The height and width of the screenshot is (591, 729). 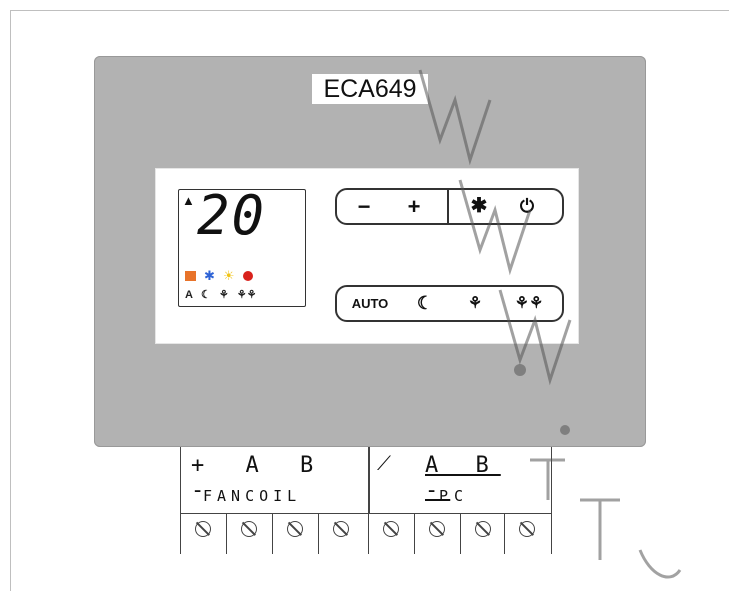 What do you see at coordinates (188, 200) in the screenshot?
I see `up-arrow-icon: ▲` at bounding box center [188, 200].